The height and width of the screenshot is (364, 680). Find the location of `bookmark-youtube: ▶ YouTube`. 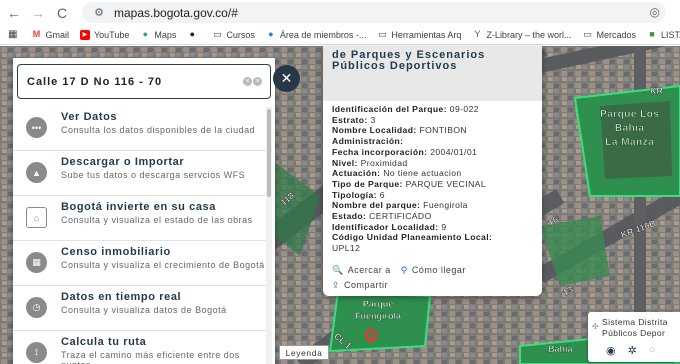

bookmark-youtube: ▶ YouTube is located at coordinates (104, 34).